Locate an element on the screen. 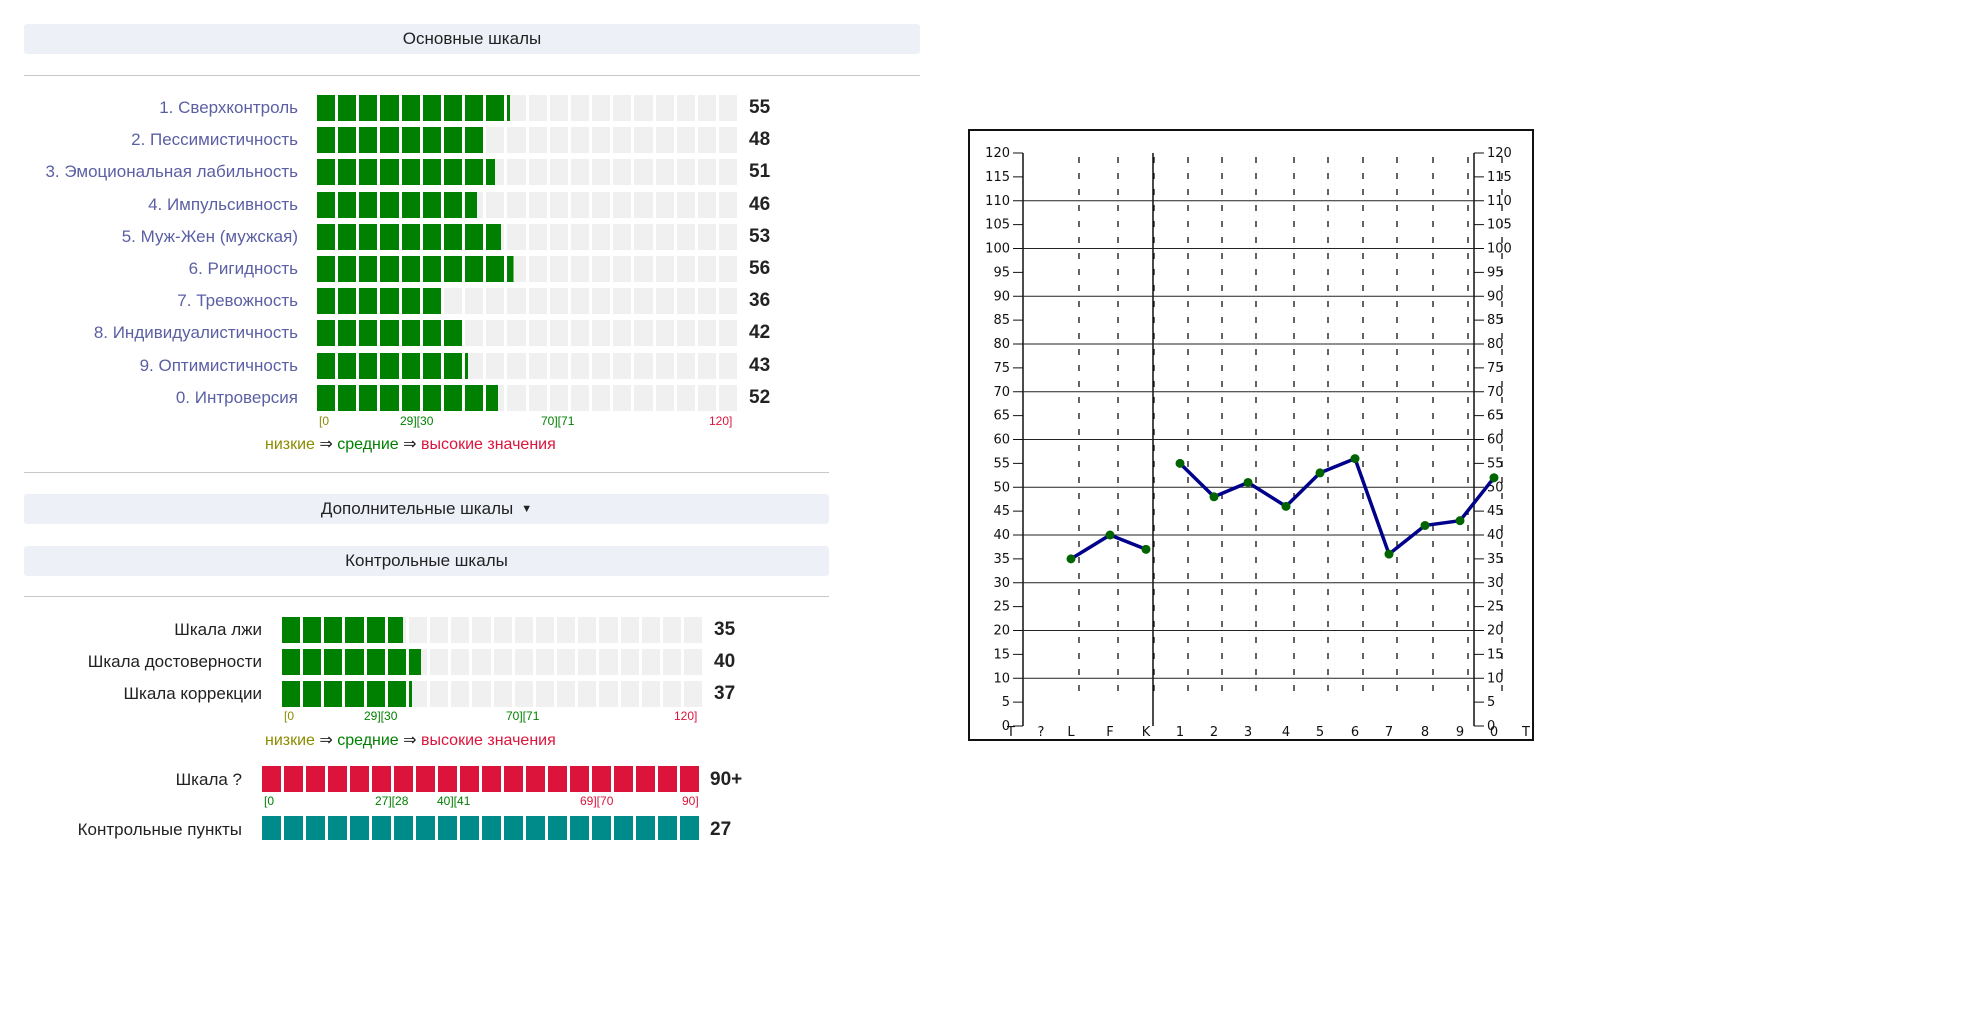 The height and width of the screenshot is (1014, 1970). scale-label: 4. Импульсивность is located at coordinates (223, 204).